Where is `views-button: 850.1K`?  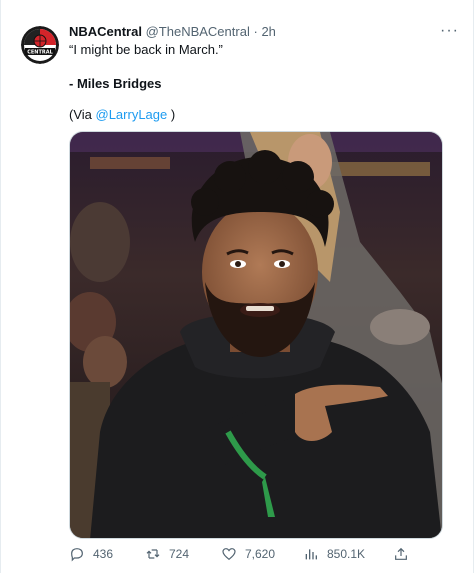 views-button: 850.1K is located at coordinates (334, 554).